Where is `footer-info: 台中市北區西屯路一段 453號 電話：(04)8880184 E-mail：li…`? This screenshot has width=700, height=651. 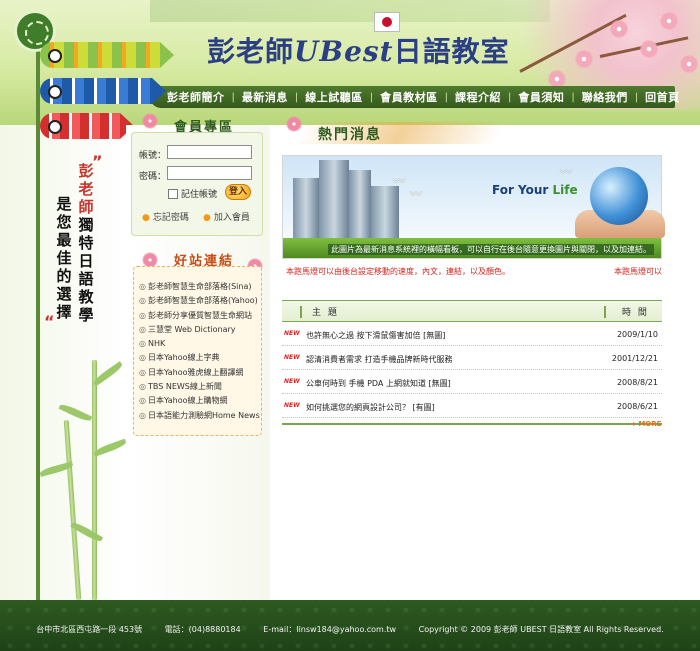 footer-info: 台中市北區西屯路一段 453號 電話：(04)8880184 E-mail：li… is located at coordinates (350, 629).